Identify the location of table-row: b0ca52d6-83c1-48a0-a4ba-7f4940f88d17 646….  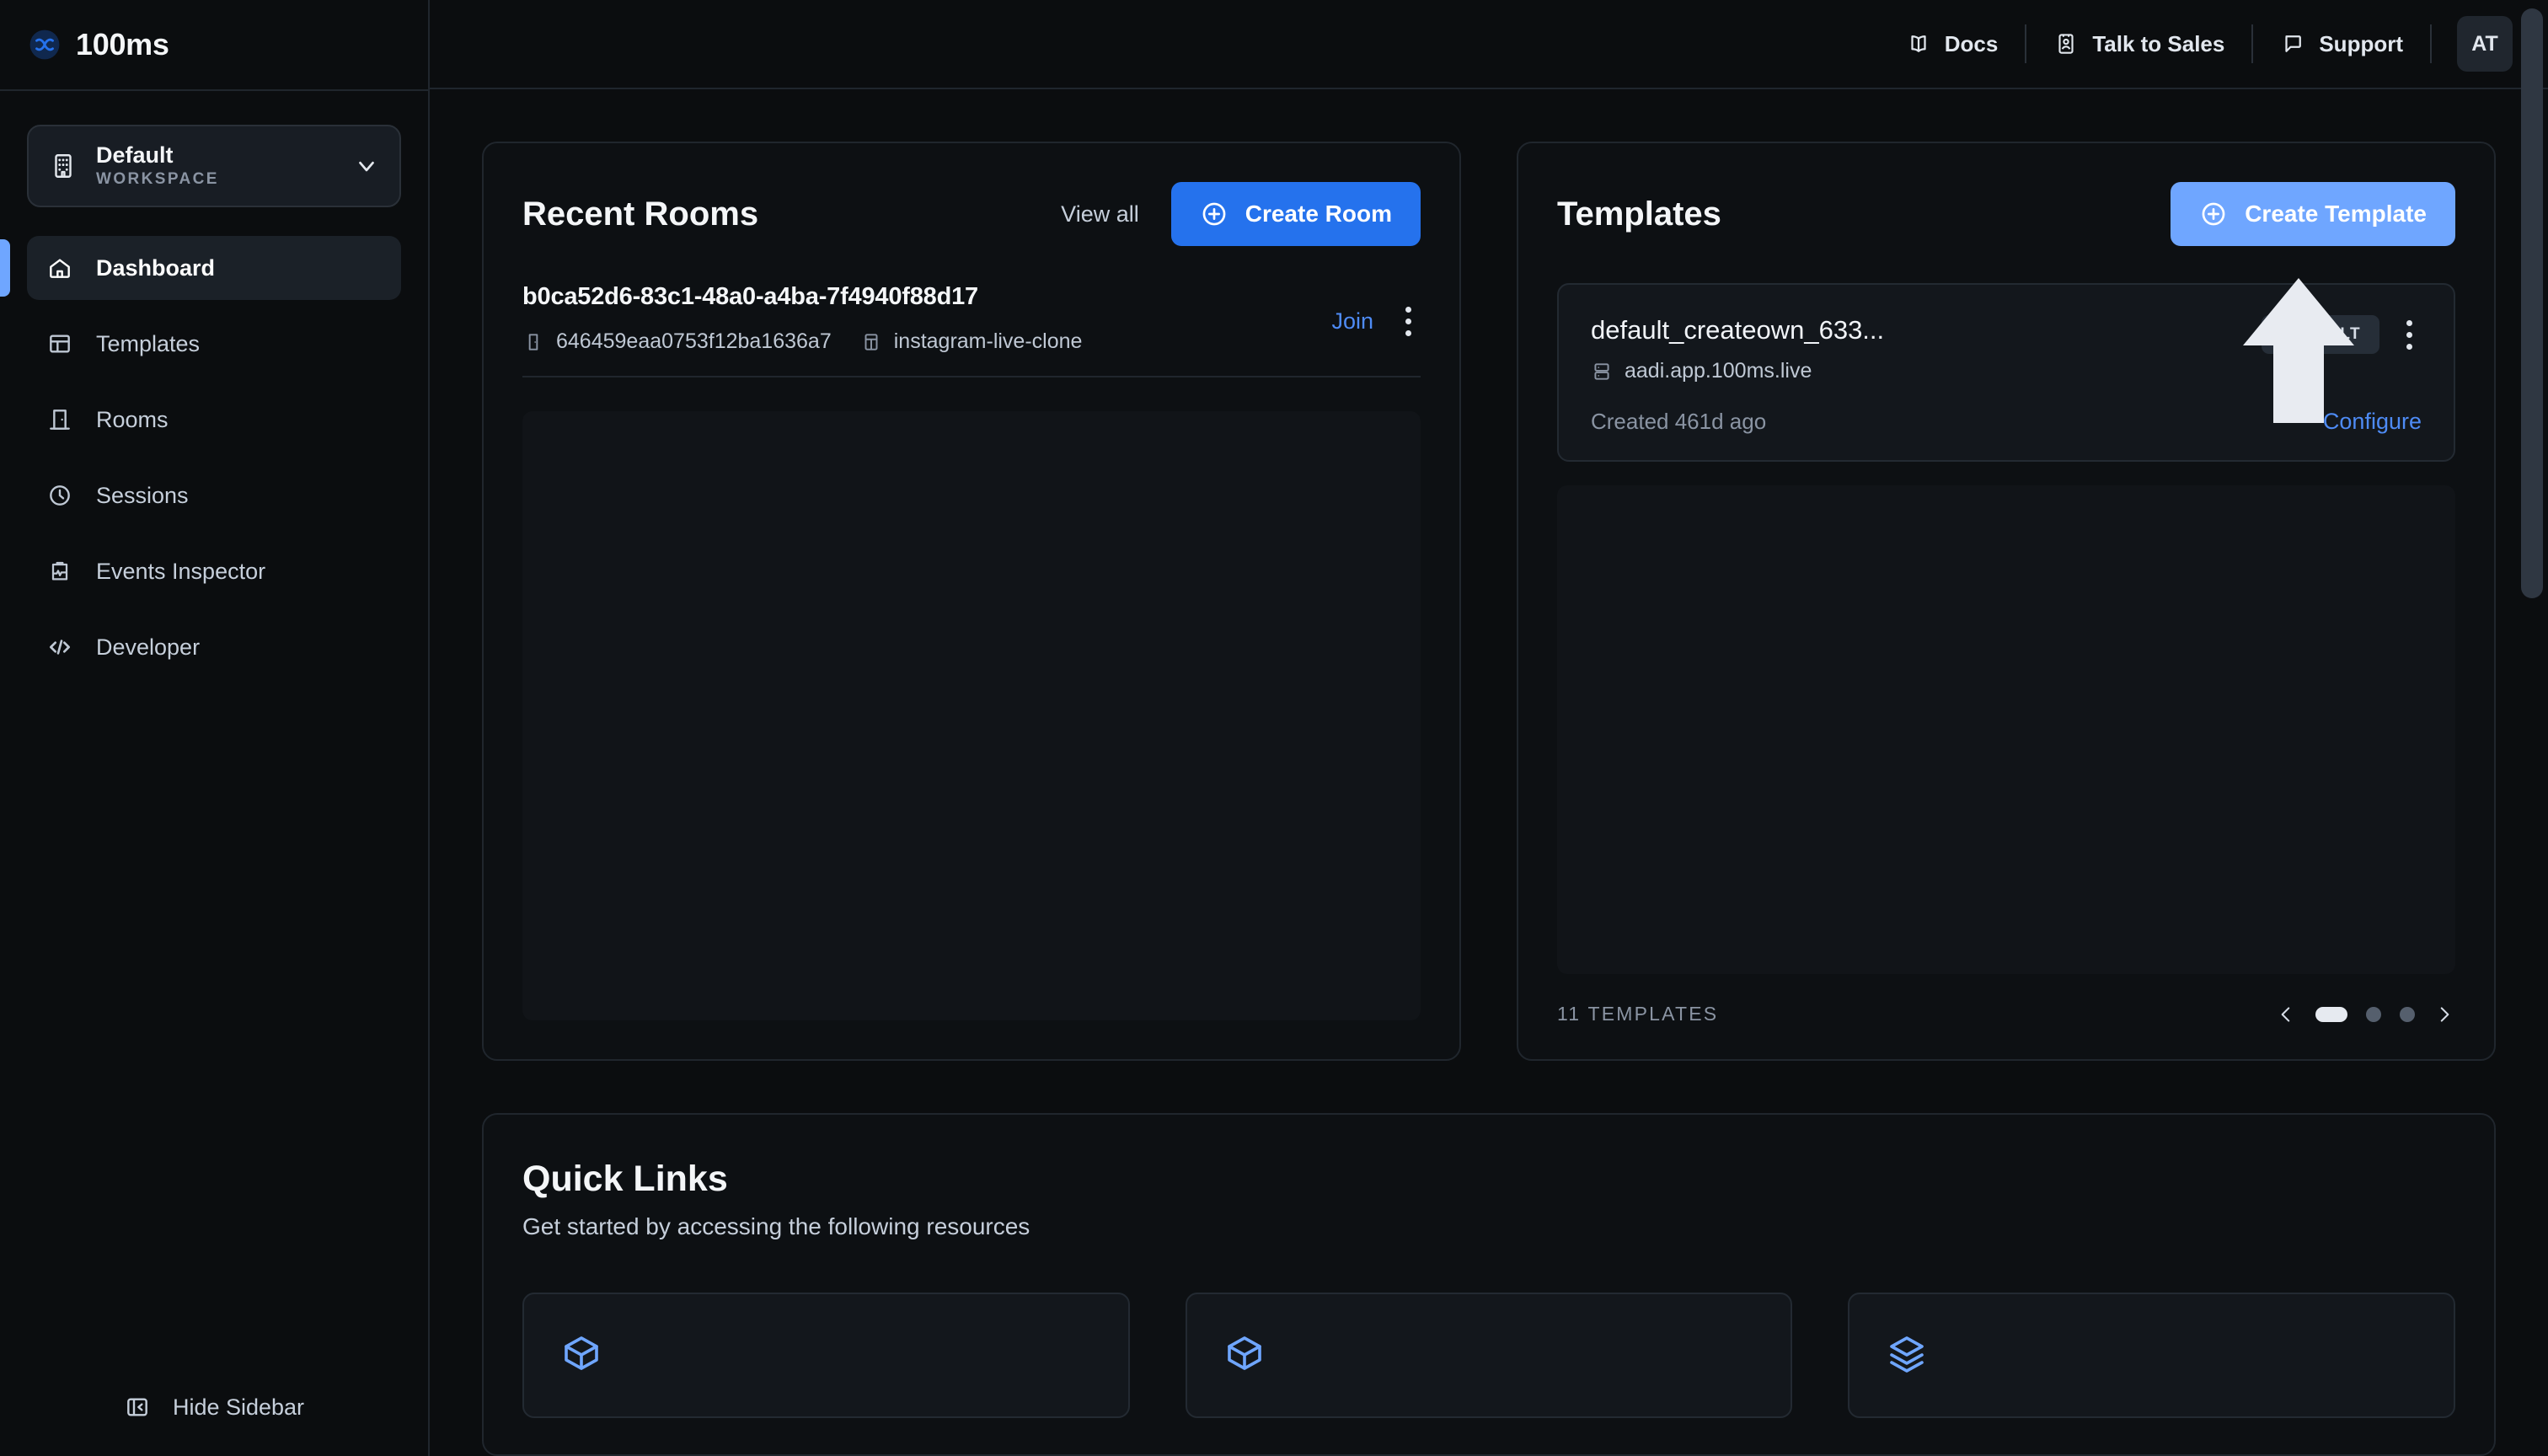
(971, 311).